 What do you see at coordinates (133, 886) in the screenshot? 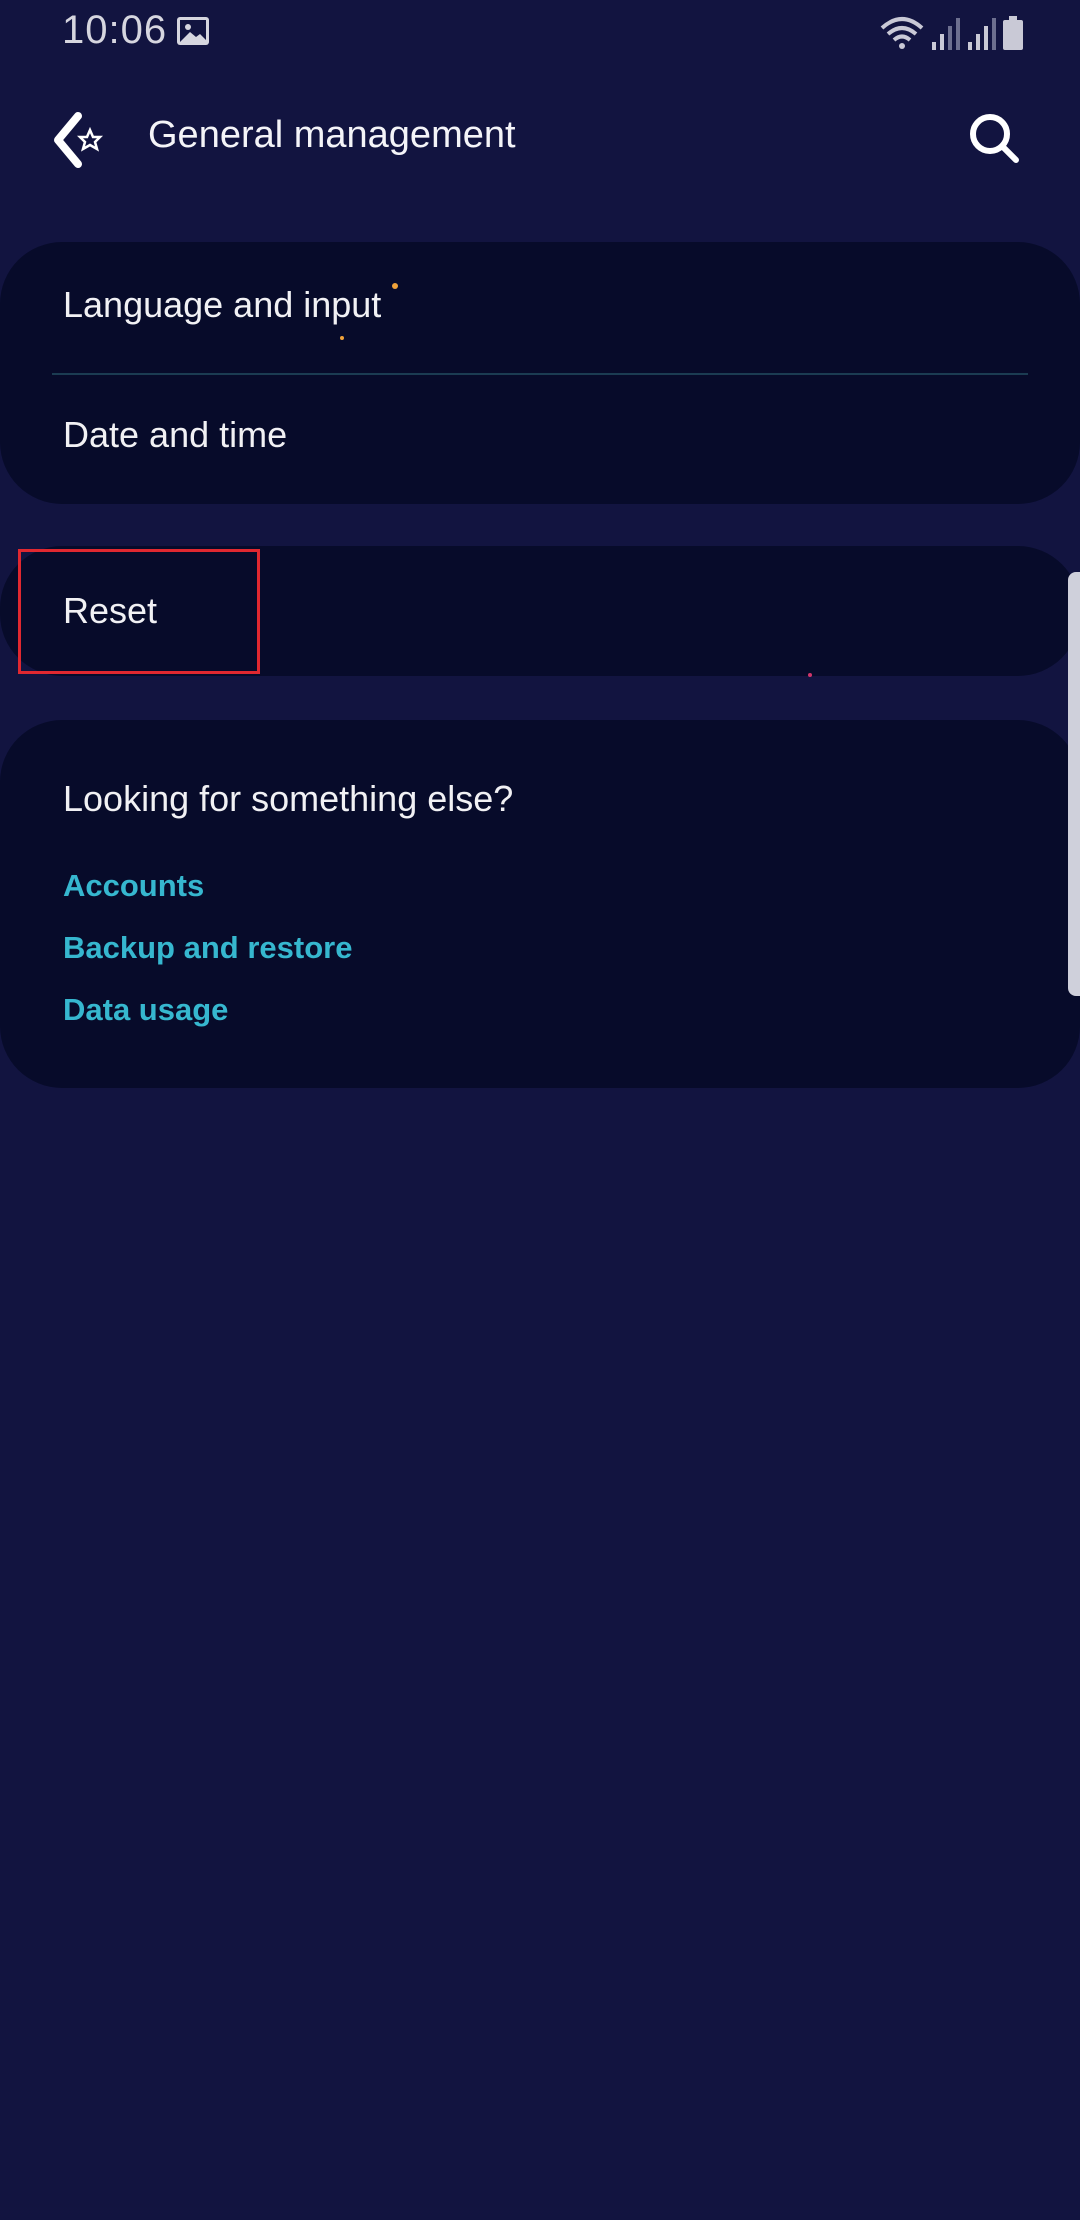
I see `link-accounts: Accounts` at bounding box center [133, 886].